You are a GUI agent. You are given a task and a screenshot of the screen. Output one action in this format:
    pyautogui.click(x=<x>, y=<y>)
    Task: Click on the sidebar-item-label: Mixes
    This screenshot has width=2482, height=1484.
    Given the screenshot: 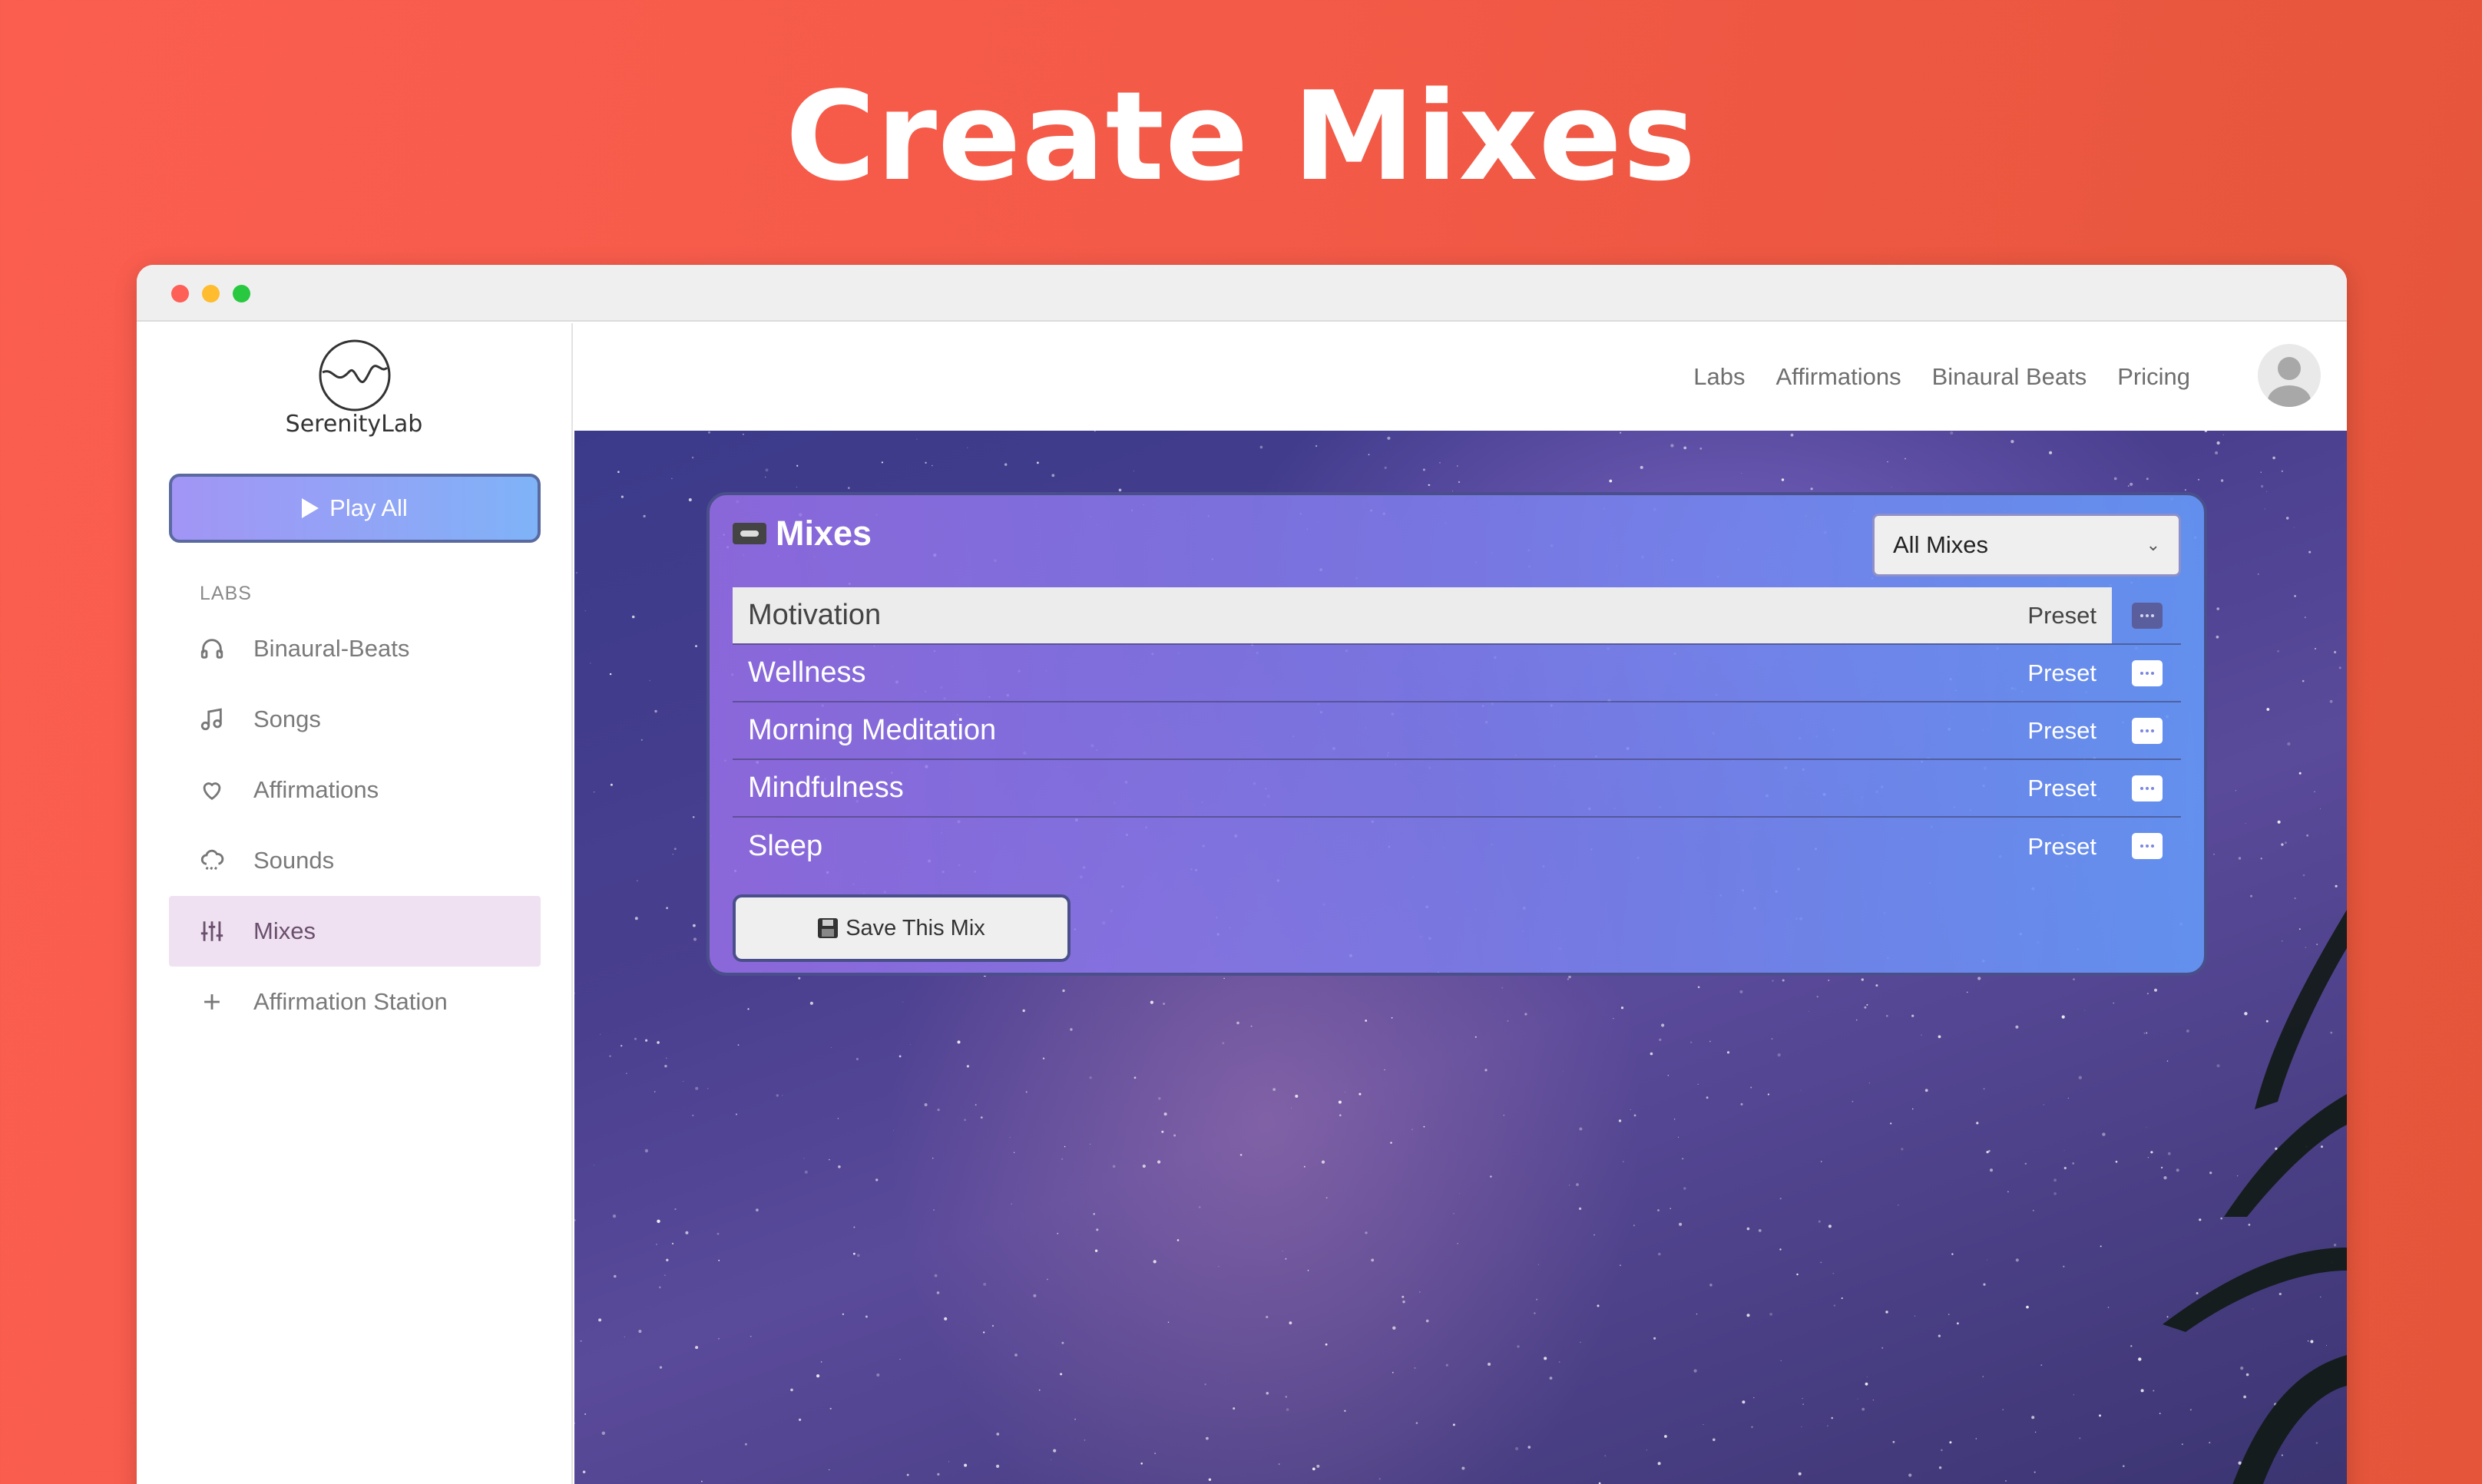 What is the action you would take?
    pyautogui.click(x=284, y=930)
    